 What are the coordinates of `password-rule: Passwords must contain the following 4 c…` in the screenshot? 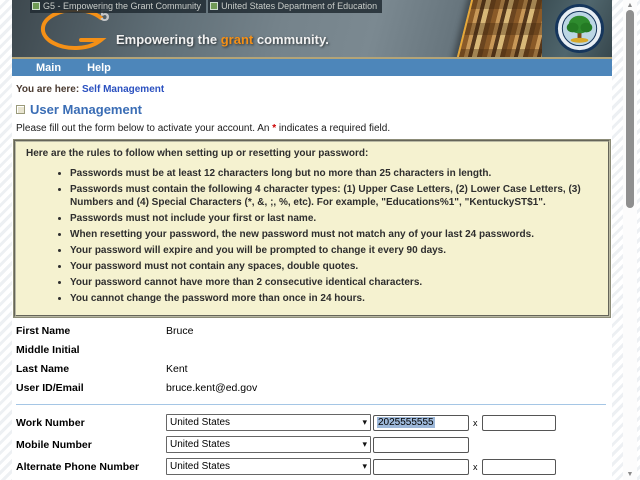 It's located at (334, 196).